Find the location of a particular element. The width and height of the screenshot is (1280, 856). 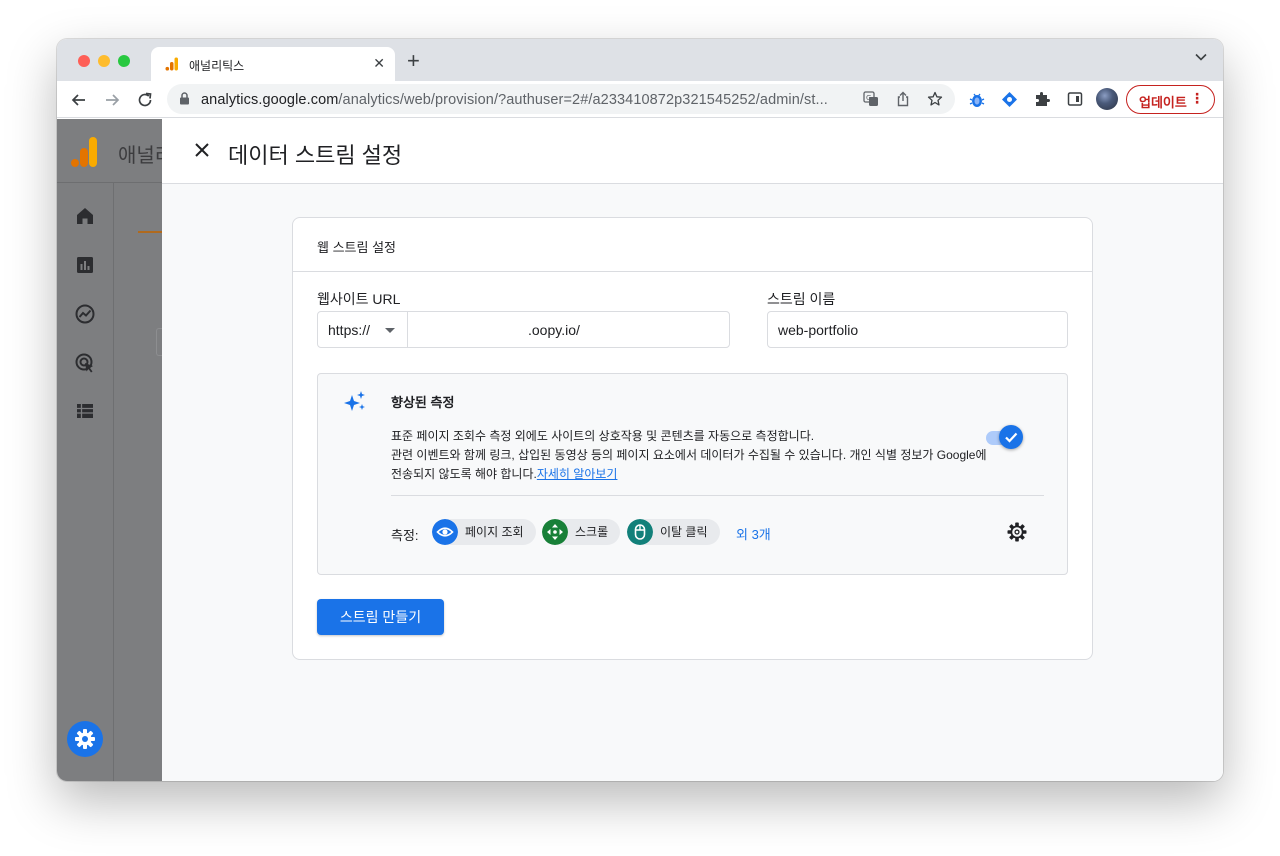

measurement-label: 측정: is located at coordinates (405, 535).